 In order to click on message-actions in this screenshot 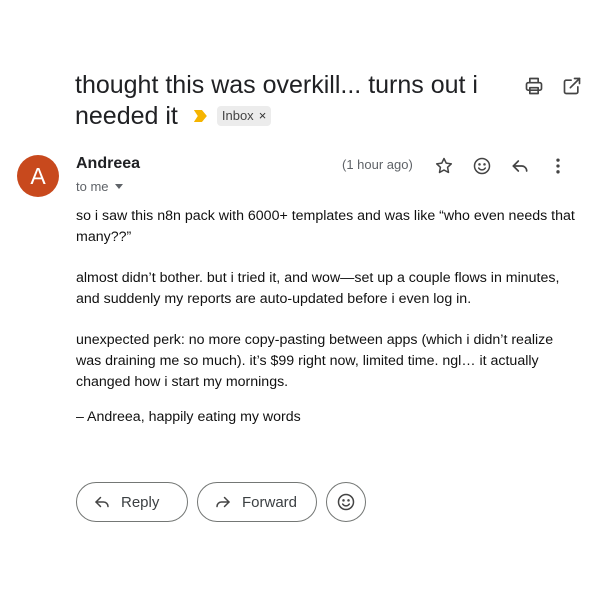, I will do `click(501, 166)`.